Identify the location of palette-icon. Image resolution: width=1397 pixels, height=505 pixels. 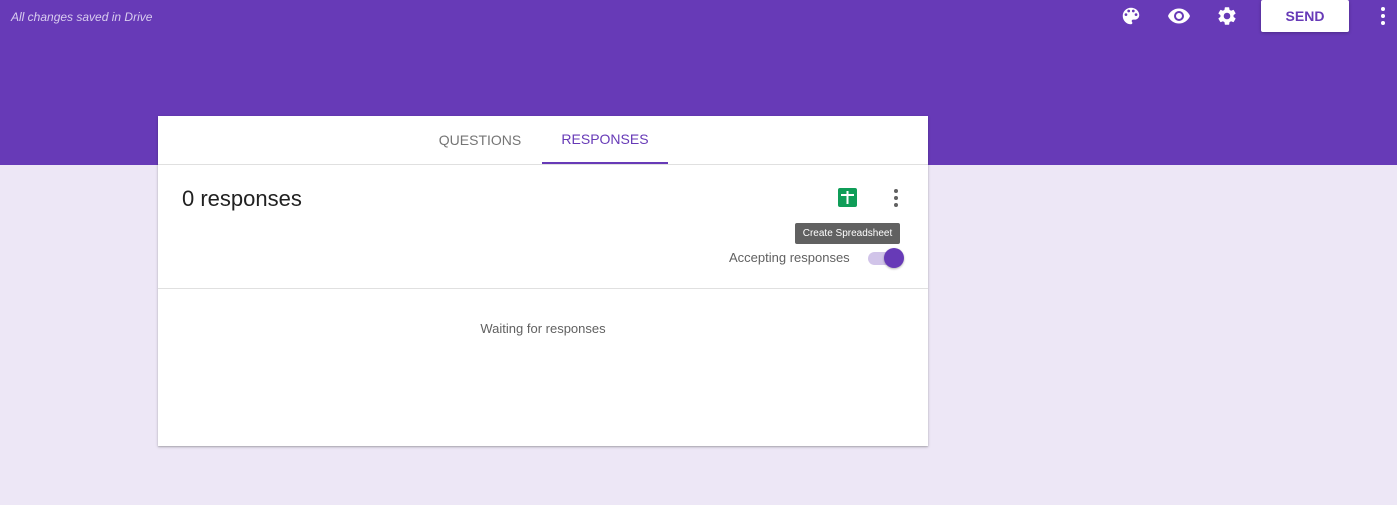
(1131, 16).